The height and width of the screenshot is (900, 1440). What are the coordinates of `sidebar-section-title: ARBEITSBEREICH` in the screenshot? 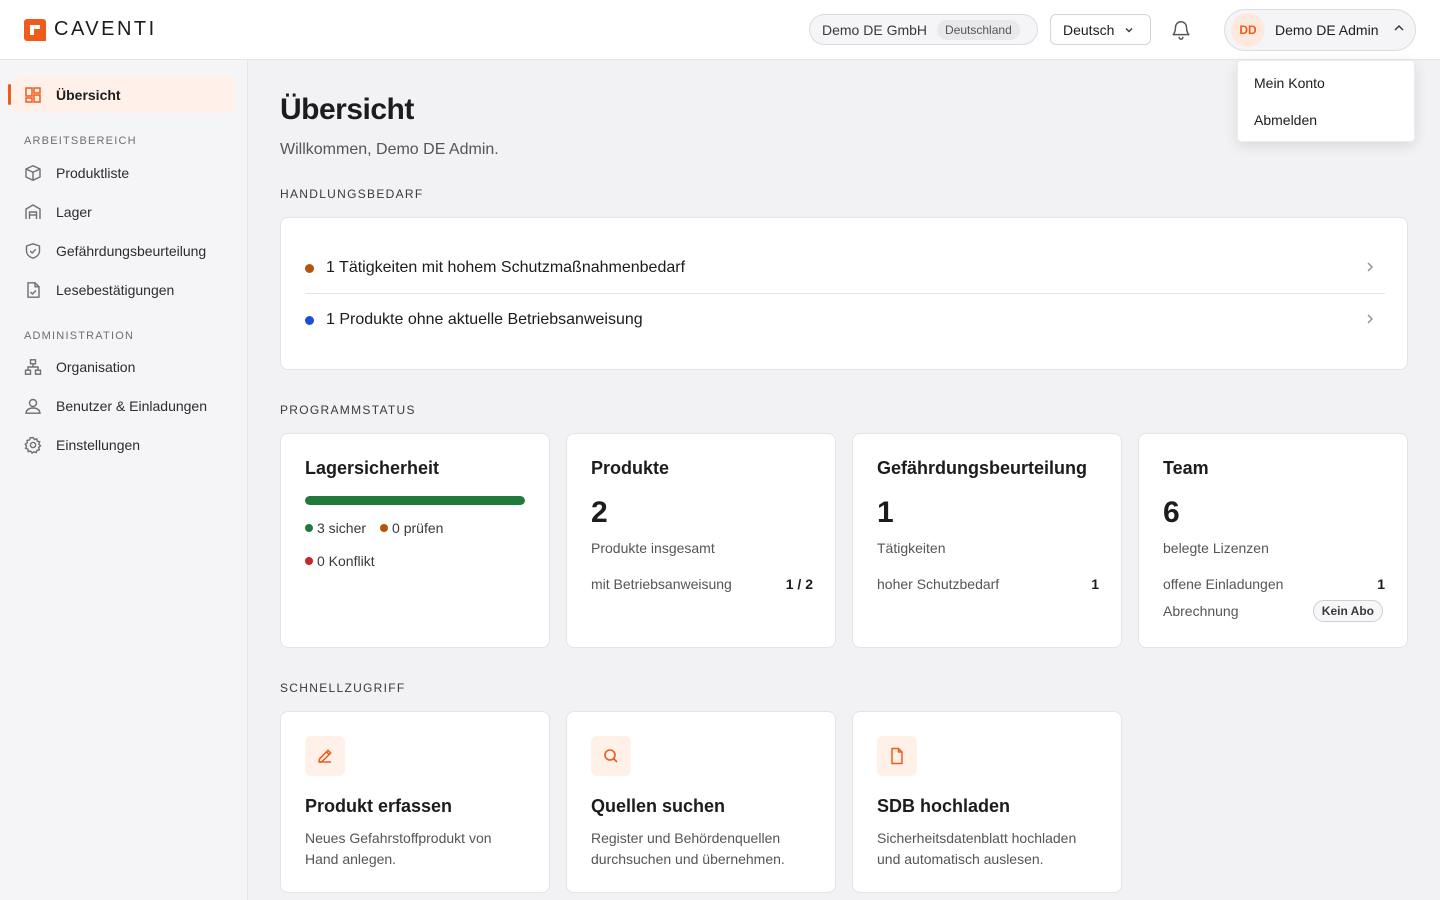 It's located at (80, 141).